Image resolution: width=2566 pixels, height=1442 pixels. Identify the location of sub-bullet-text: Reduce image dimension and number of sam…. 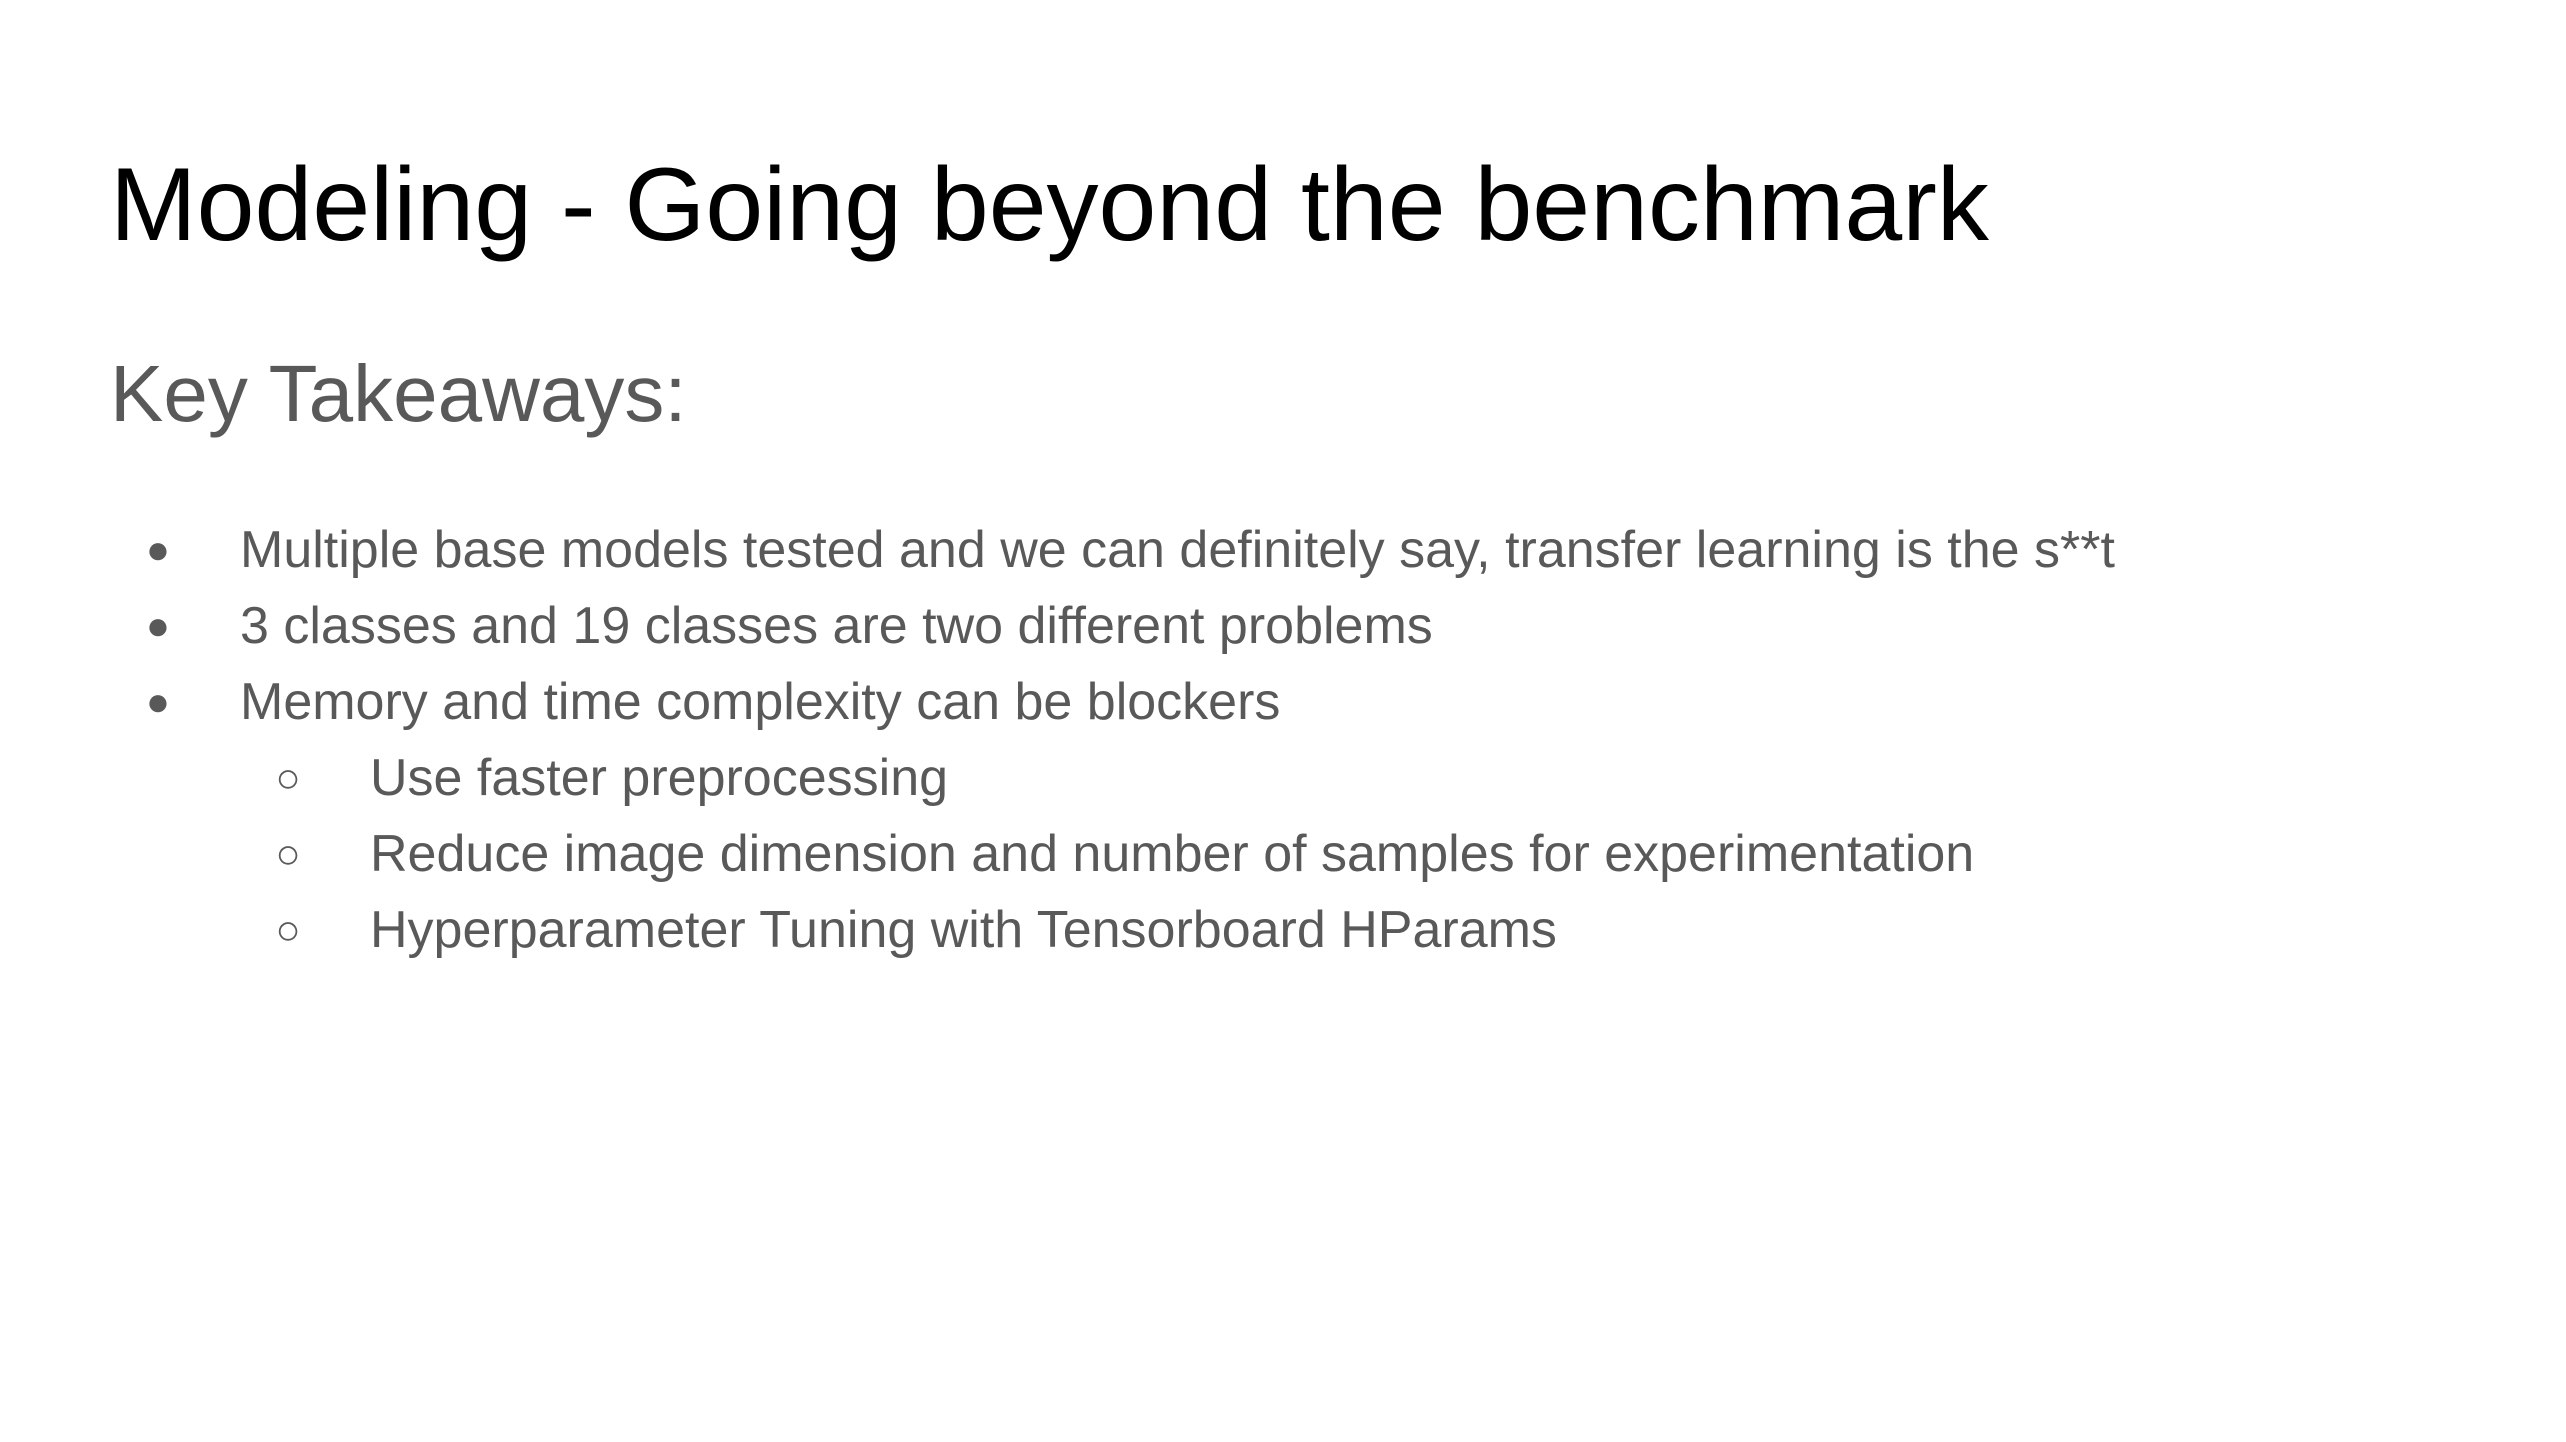
(1172, 854).